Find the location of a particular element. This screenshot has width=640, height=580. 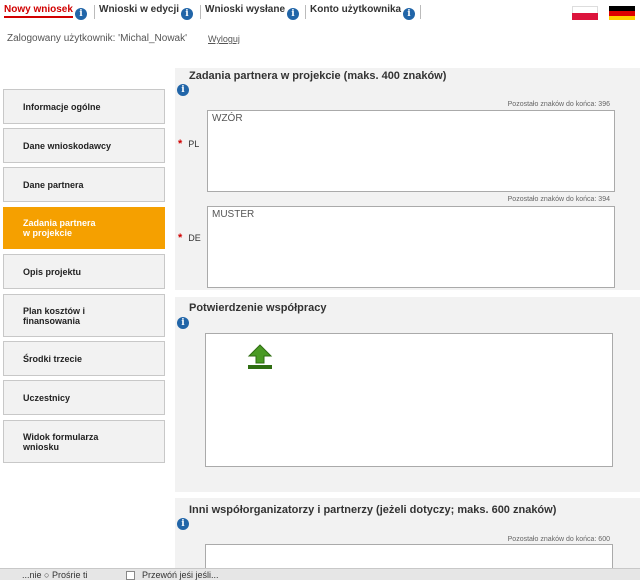

sidebar-item-participants: Uczestnicy is located at coordinates (84, 397).